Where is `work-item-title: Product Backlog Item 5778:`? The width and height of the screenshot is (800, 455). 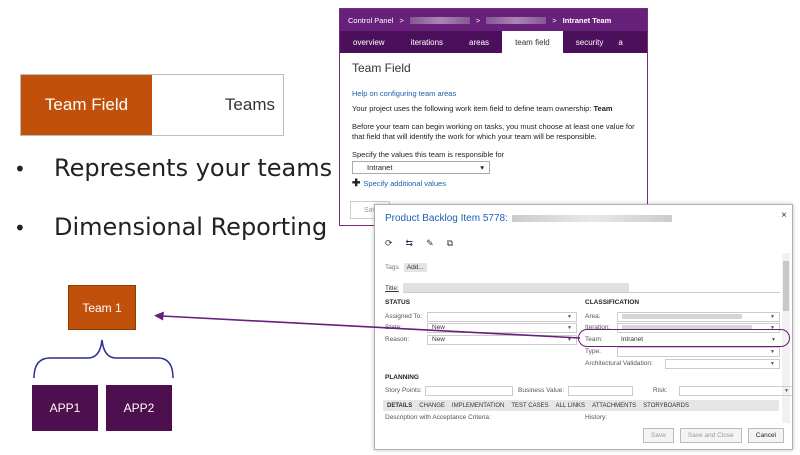 work-item-title: Product Backlog Item 5778: is located at coordinates (528, 218).